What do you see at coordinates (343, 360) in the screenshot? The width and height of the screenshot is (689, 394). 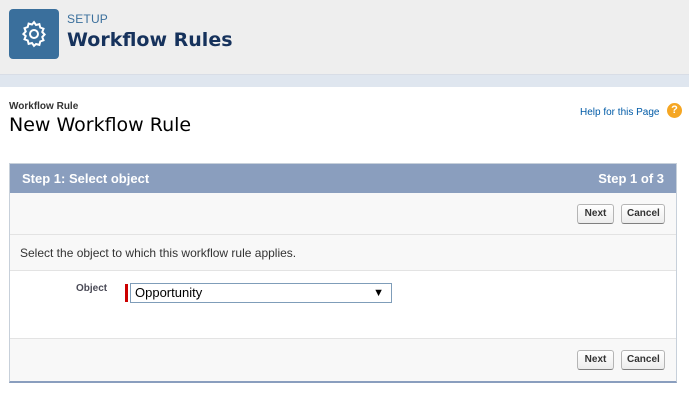 I see `bottom-button-row: Next Cancel` at bounding box center [343, 360].